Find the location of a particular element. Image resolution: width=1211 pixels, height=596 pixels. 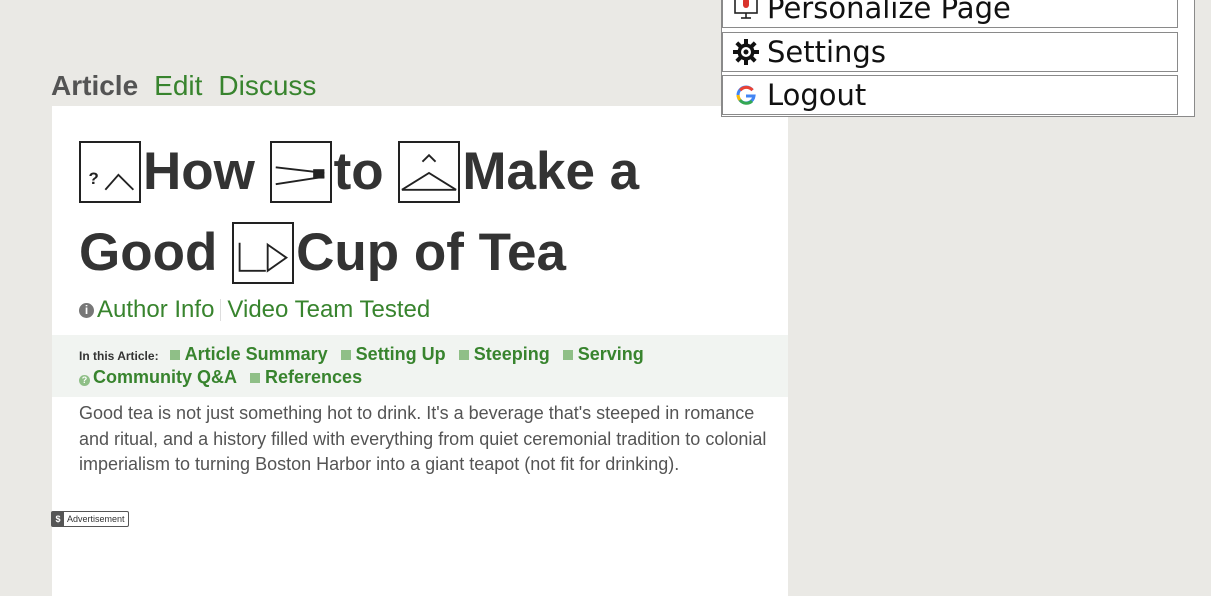

article-tabs: Article Edit Discuss is located at coordinates (191, 86).